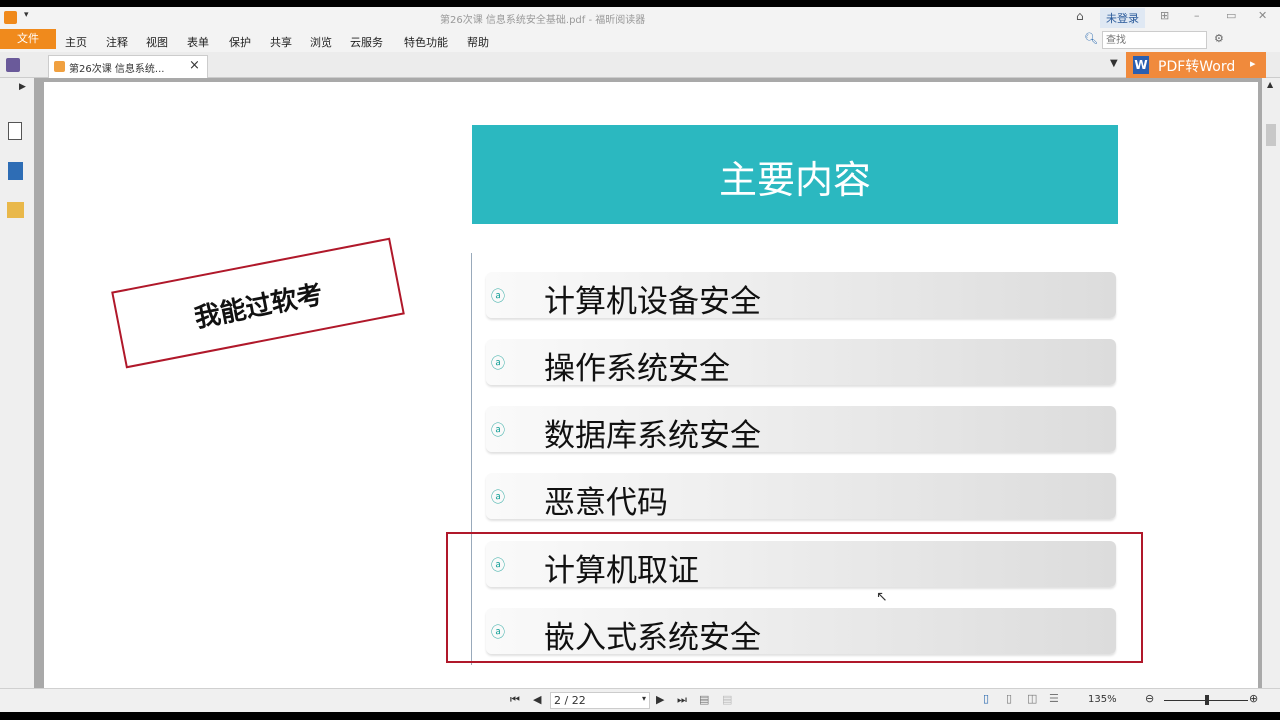 Image resolution: width=1280 pixels, height=720 pixels. What do you see at coordinates (1197, 15) in the screenshot?
I see `minimize-button: –` at bounding box center [1197, 15].